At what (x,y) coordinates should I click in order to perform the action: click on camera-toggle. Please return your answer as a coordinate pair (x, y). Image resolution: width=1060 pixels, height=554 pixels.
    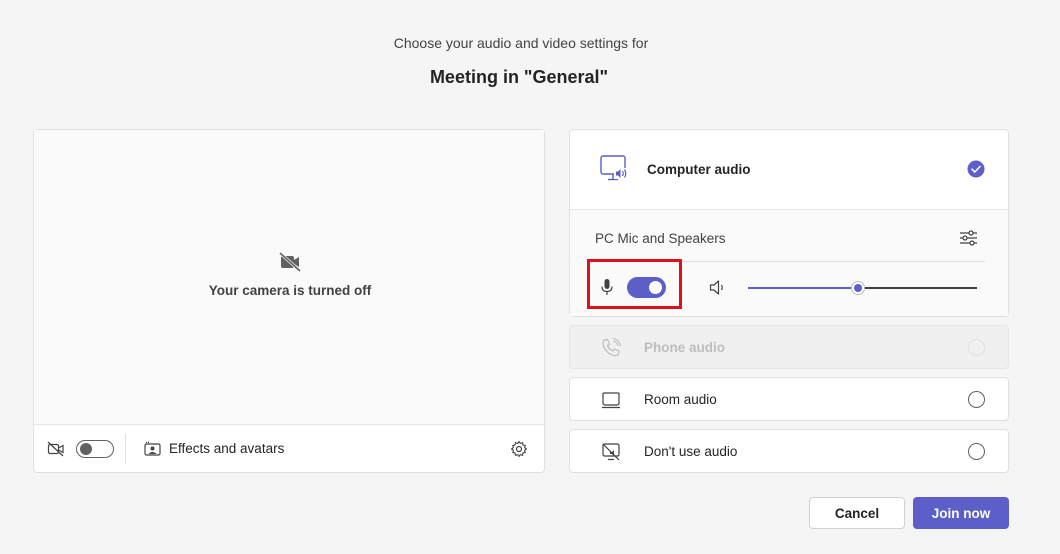
    Looking at the image, I should click on (95, 449).